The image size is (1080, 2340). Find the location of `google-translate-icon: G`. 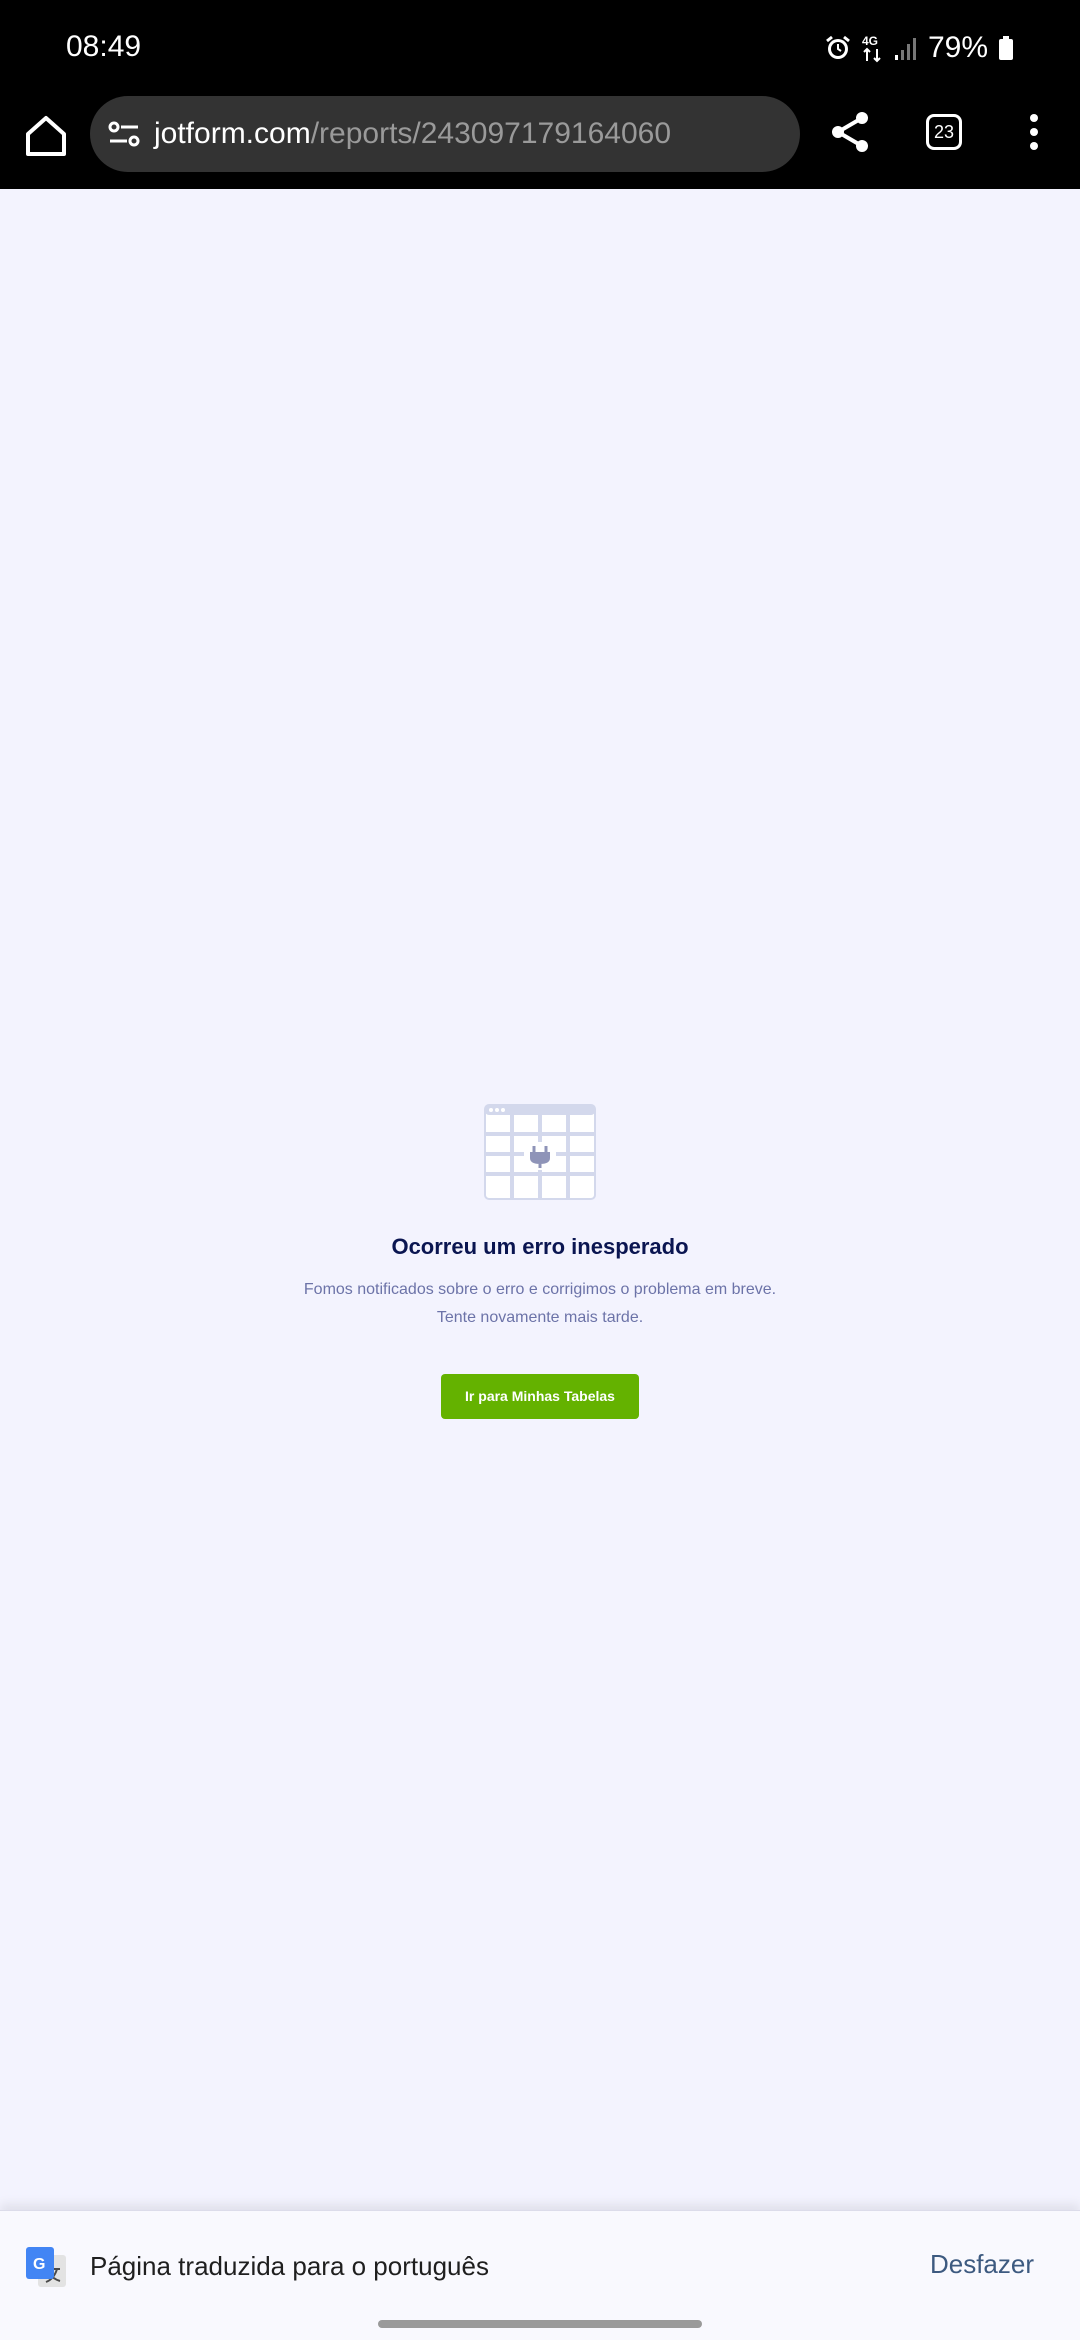

google-translate-icon: G is located at coordinates (46, 2267).